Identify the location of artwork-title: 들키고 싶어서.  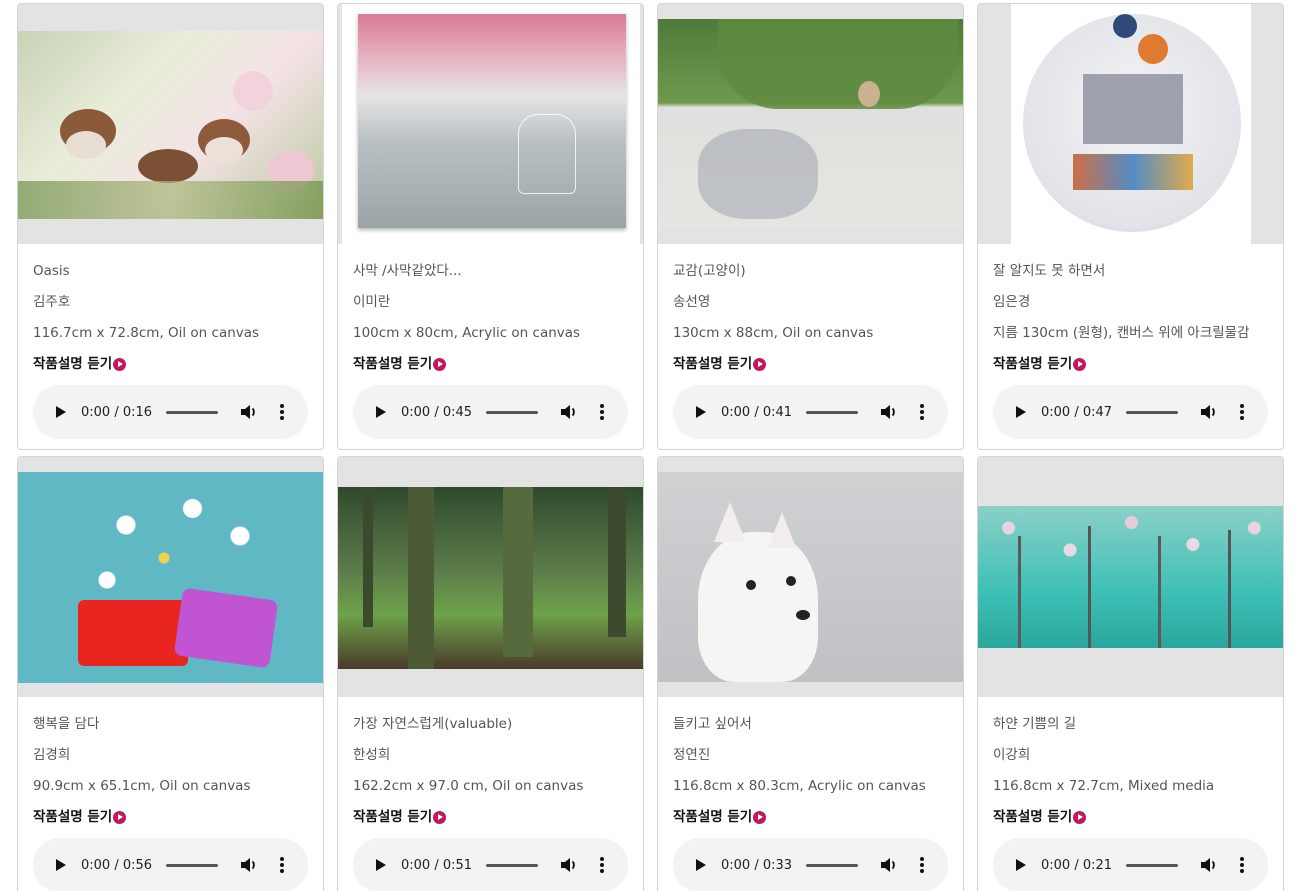
(712, 724).